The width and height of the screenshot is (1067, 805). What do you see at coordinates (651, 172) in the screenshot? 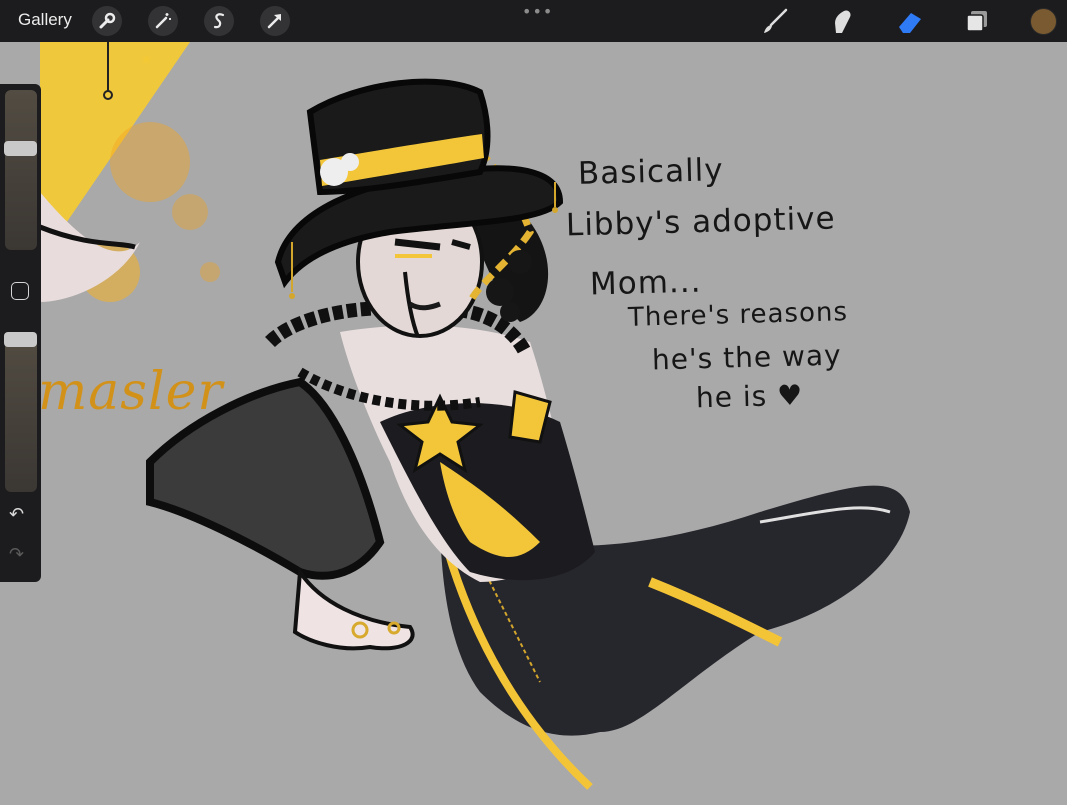
I see `note-line-1: Basically` at bounding box center [651, 172].